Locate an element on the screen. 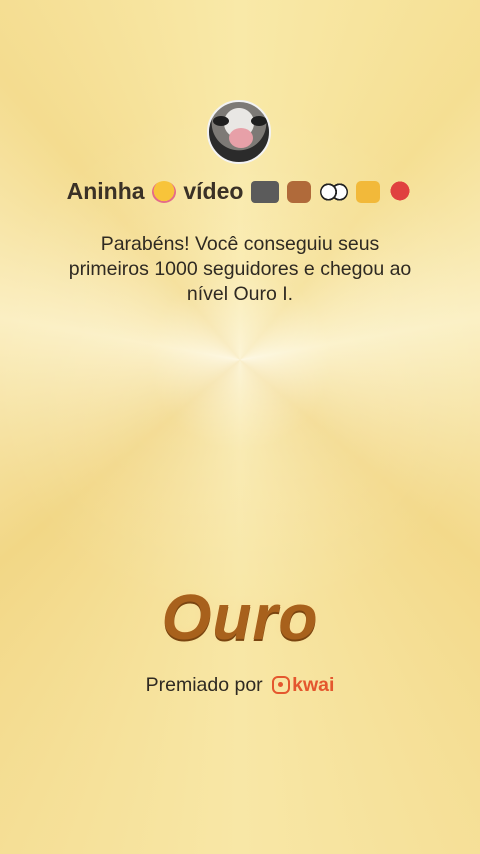  eyes-icon is located at coordinates (333, 192).